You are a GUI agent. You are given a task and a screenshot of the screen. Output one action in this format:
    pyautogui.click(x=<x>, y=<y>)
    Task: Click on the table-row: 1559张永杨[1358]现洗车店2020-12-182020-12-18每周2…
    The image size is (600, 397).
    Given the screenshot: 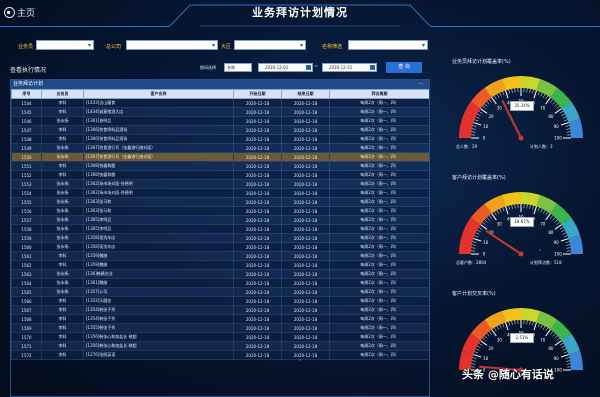 What is the action you would take?
    pyautogui.click(x=221, y=238)
    